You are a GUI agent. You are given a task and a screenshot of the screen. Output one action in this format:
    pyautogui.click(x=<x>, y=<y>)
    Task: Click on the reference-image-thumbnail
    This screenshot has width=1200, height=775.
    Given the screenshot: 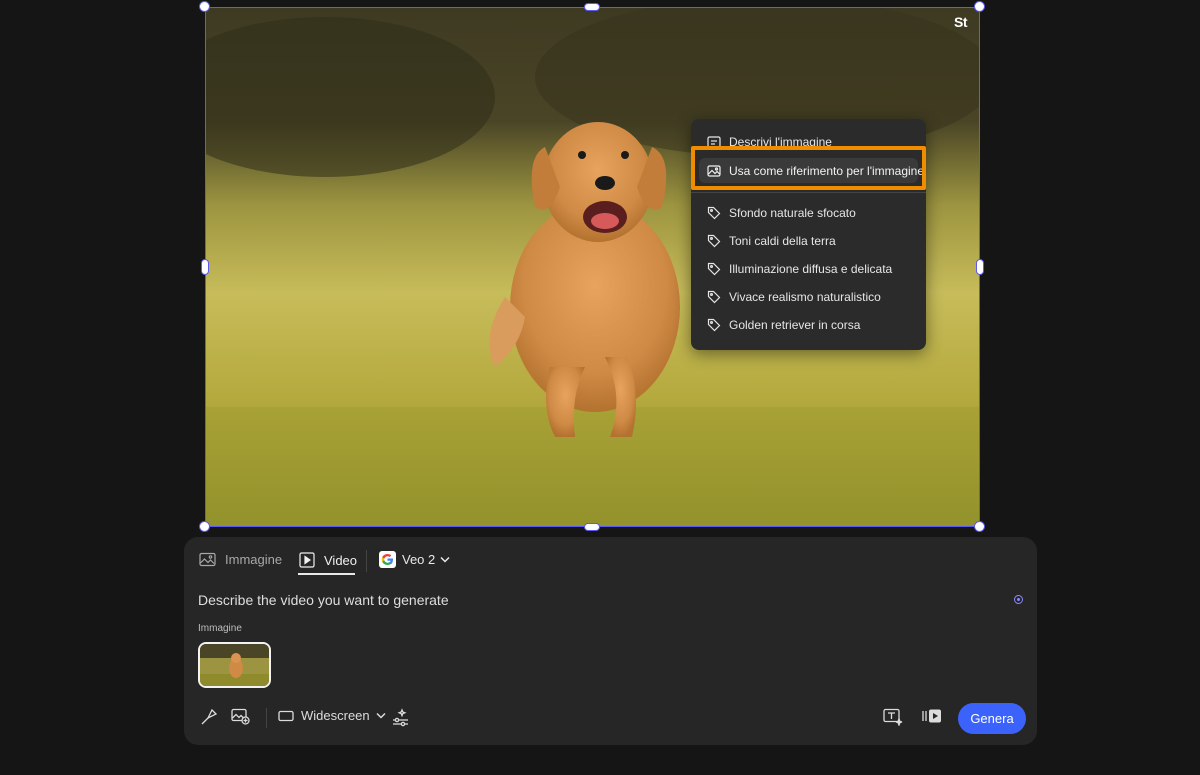 What is the action you would take?
    pyautogui.click(x=234, y=665)
    